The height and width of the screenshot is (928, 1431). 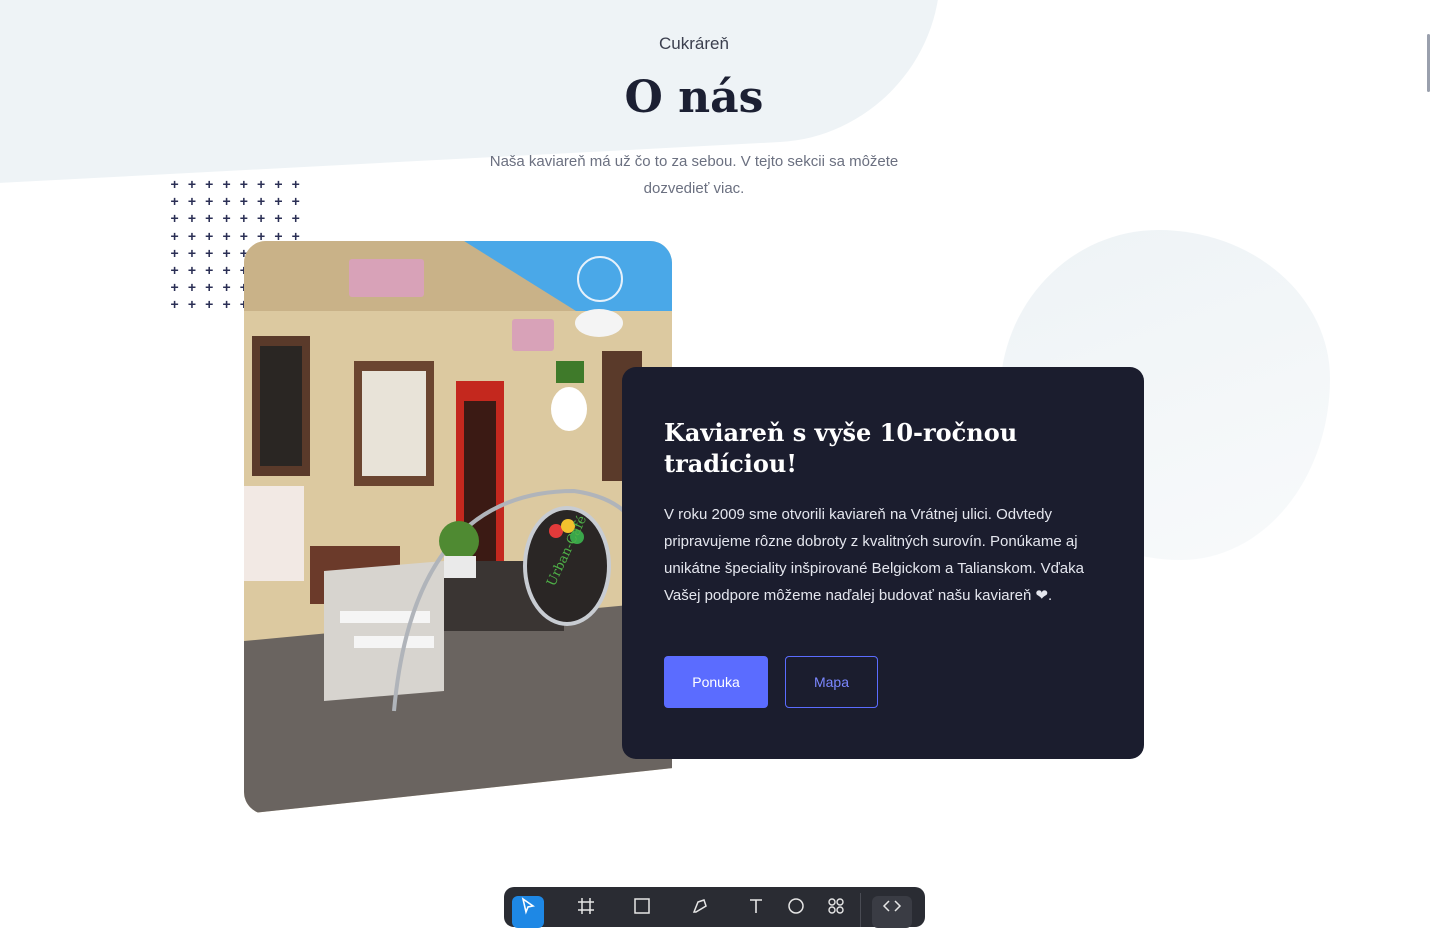 What do you see at coordinates (796, 912) in the screenshot?
I see `comment-icon` at bounding box center [796, 912].